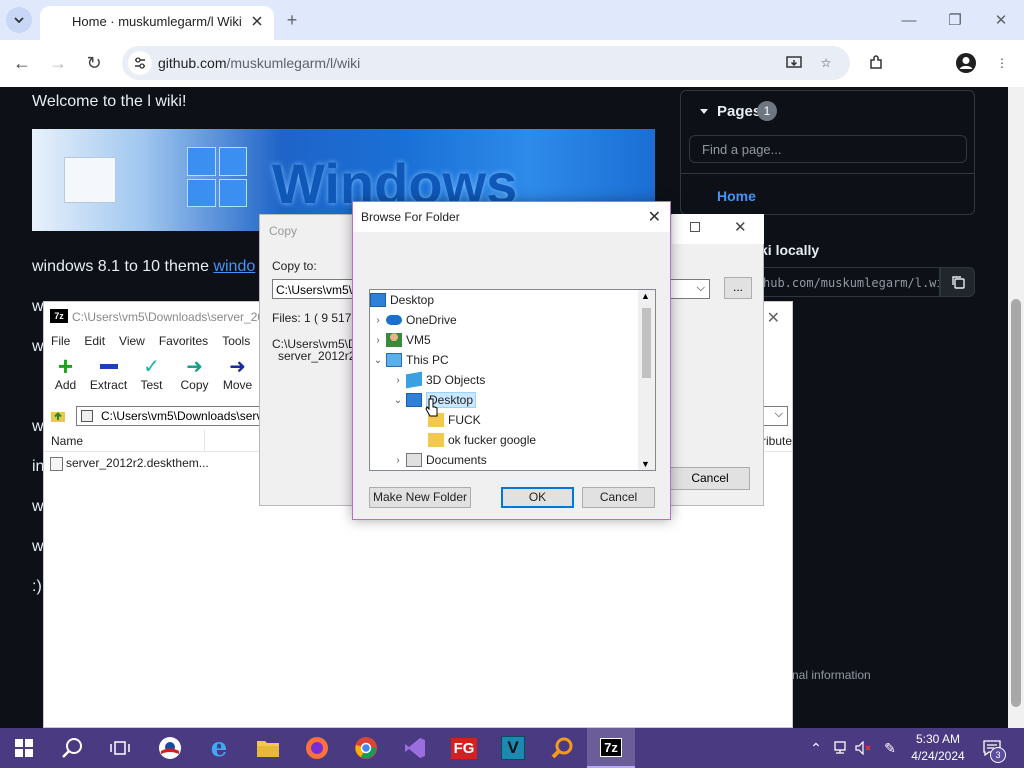  I want to click on copy-dialog-titlebar-controls: ✕, so click(718, 229).